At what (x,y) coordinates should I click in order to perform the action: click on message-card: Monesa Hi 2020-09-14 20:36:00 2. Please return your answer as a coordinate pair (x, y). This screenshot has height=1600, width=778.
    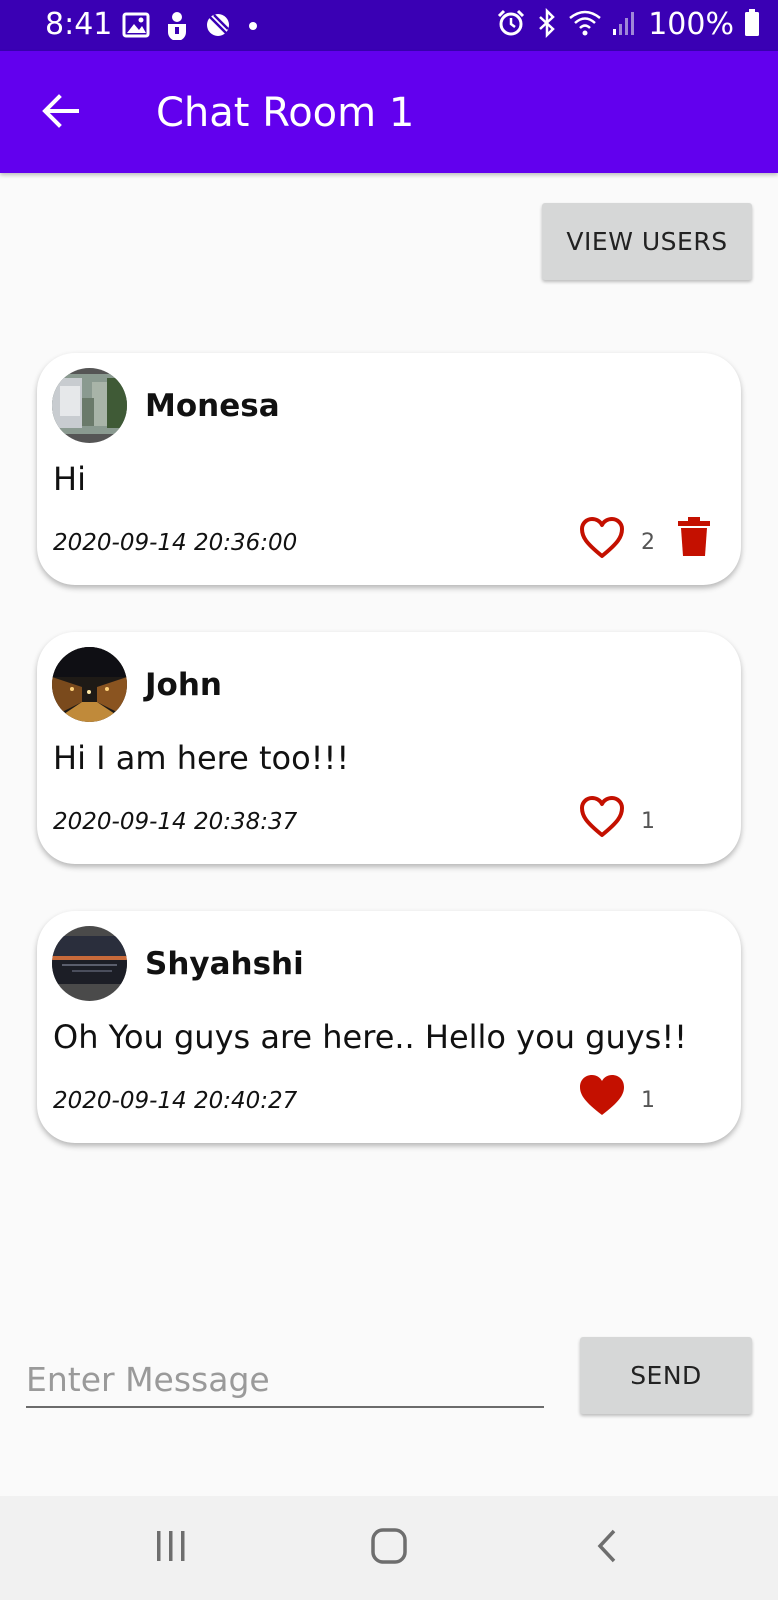
    Looking at the image, I should click on (389, 469).